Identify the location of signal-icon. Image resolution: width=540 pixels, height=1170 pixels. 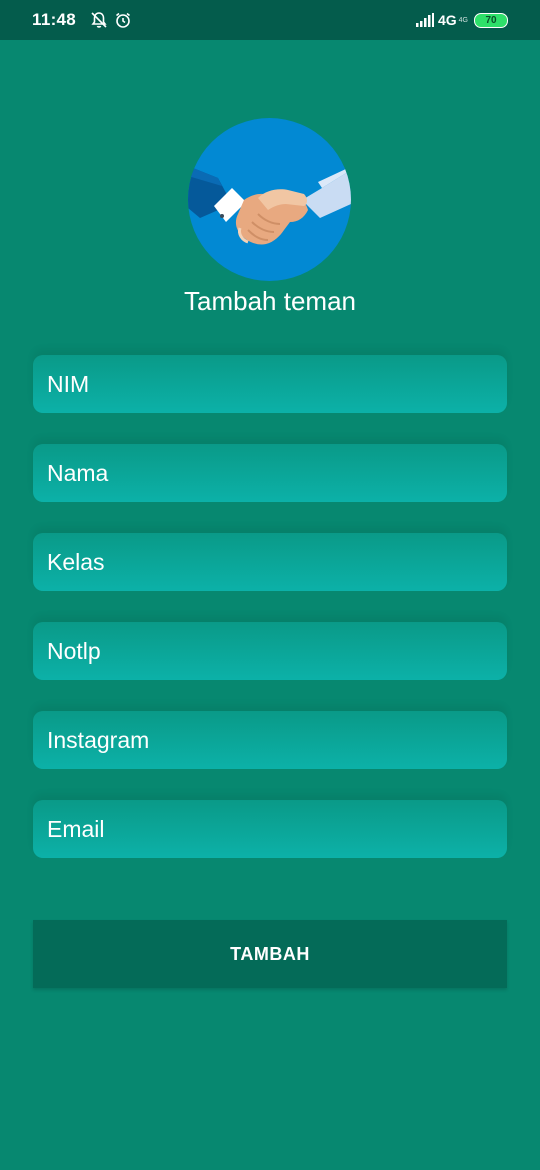
(424, 20).